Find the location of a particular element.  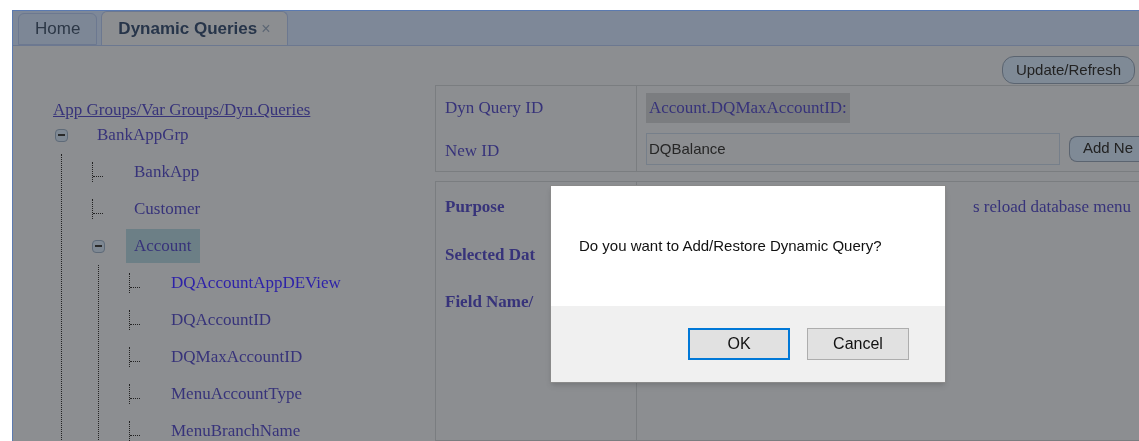

purpose-text: s reload database menu is located at coordinates (1052, 207).